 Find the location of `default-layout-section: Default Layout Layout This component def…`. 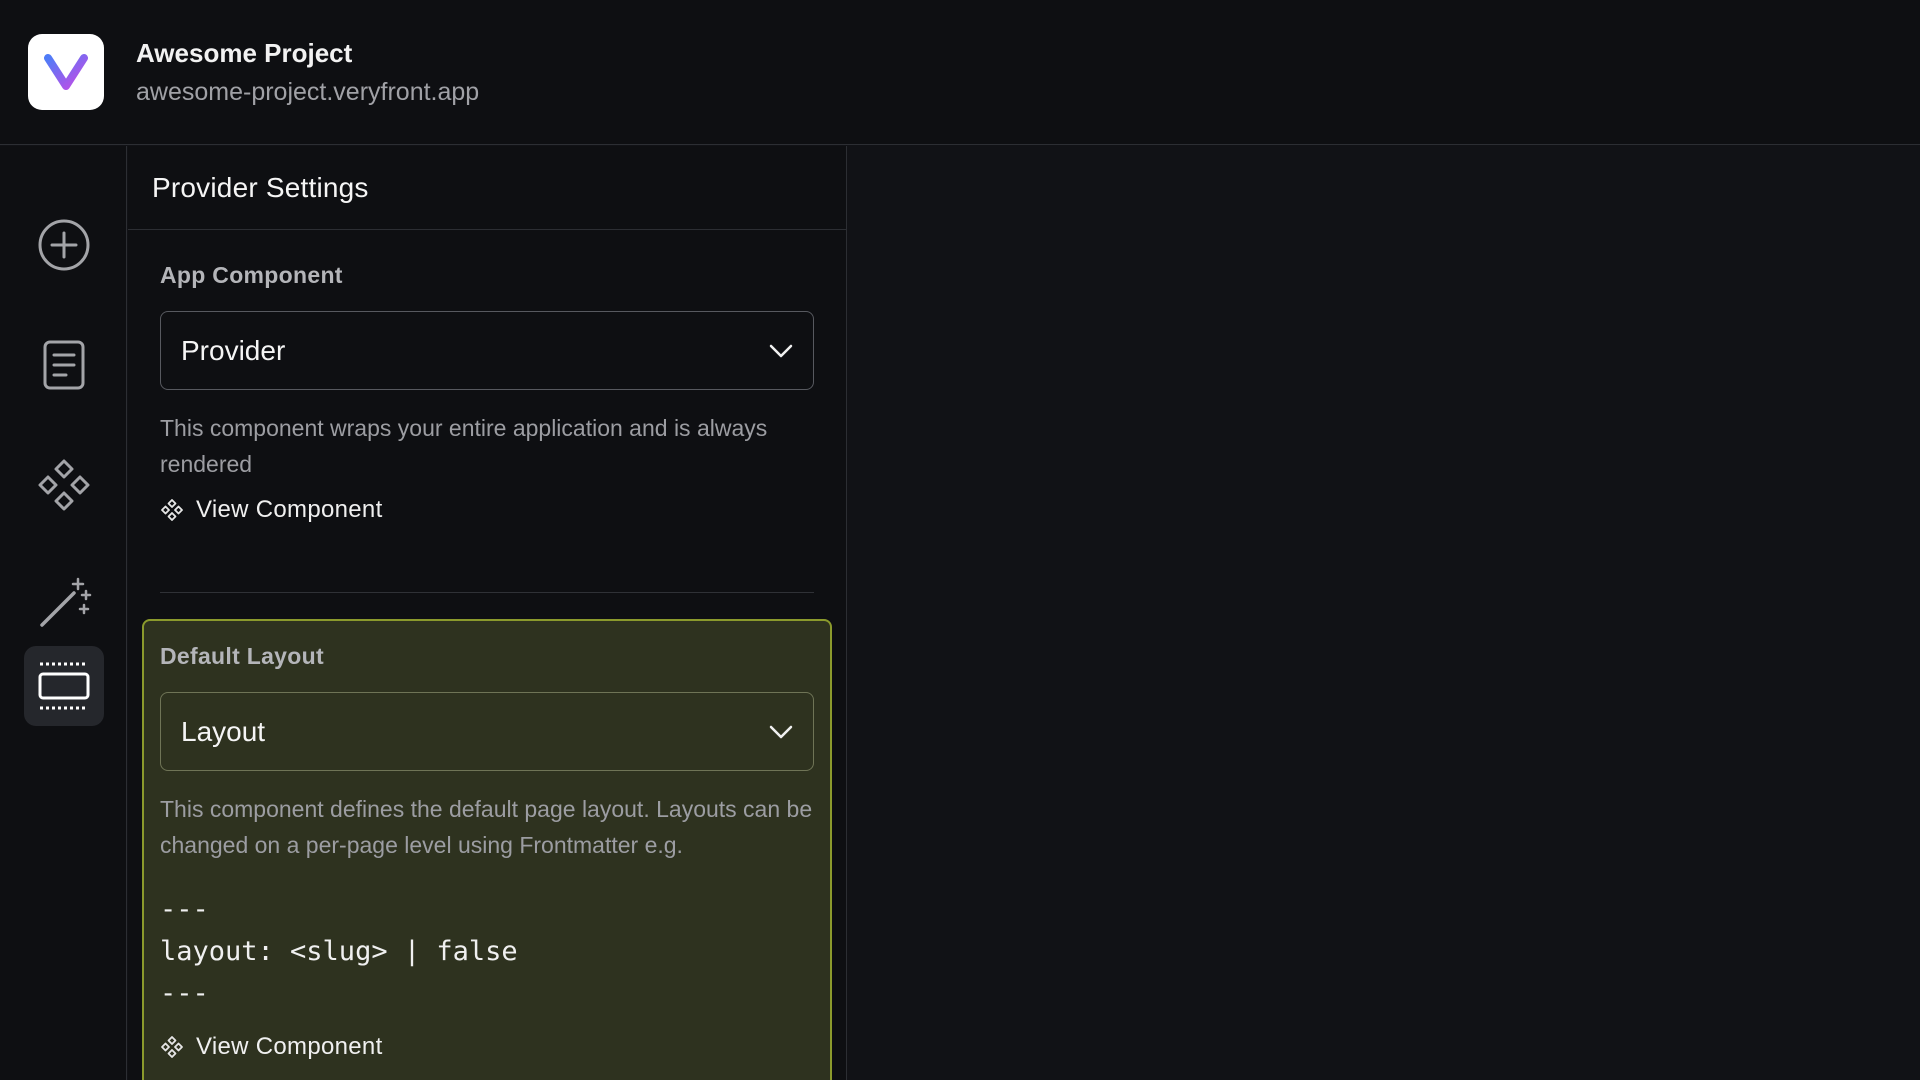

default-layout-section: Default Layout Layout This component def… is located at coordinates (487, 852).